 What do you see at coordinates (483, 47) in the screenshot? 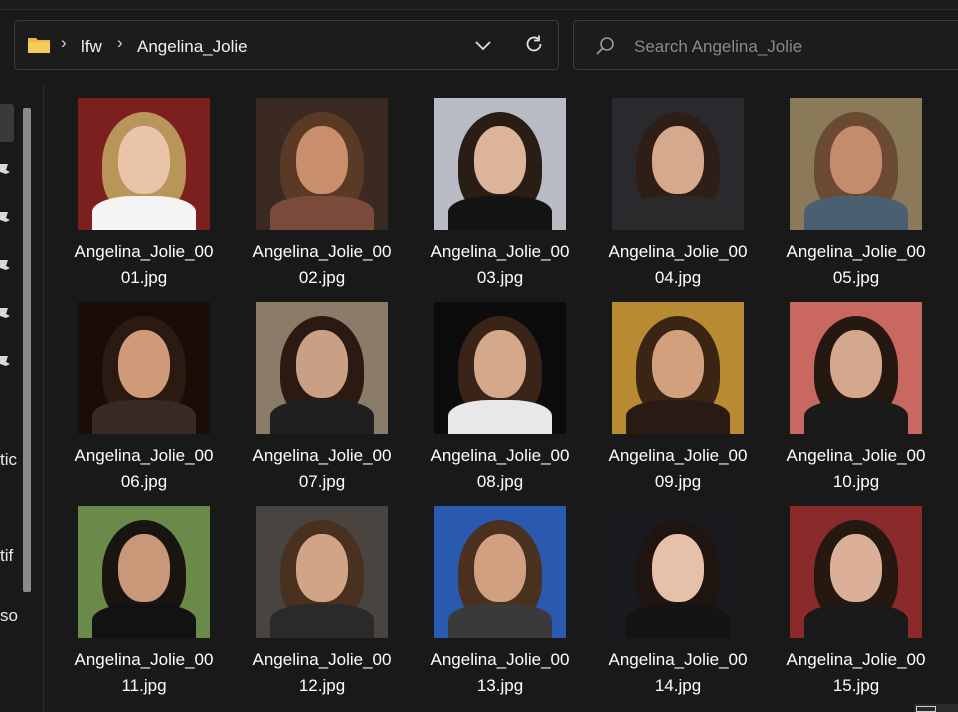
I see `chevron-down-icon` at bounding box center [483, 47].